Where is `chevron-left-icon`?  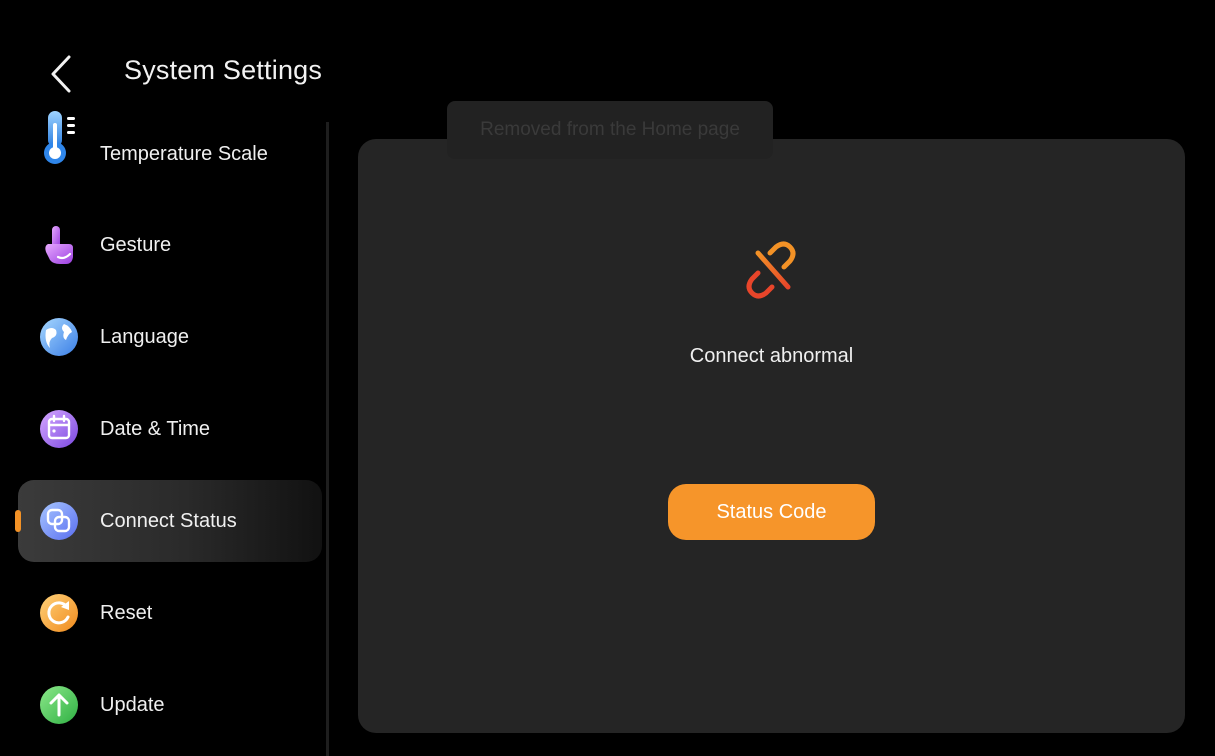 chevron-left-icon is located at coordinates (61, 74).